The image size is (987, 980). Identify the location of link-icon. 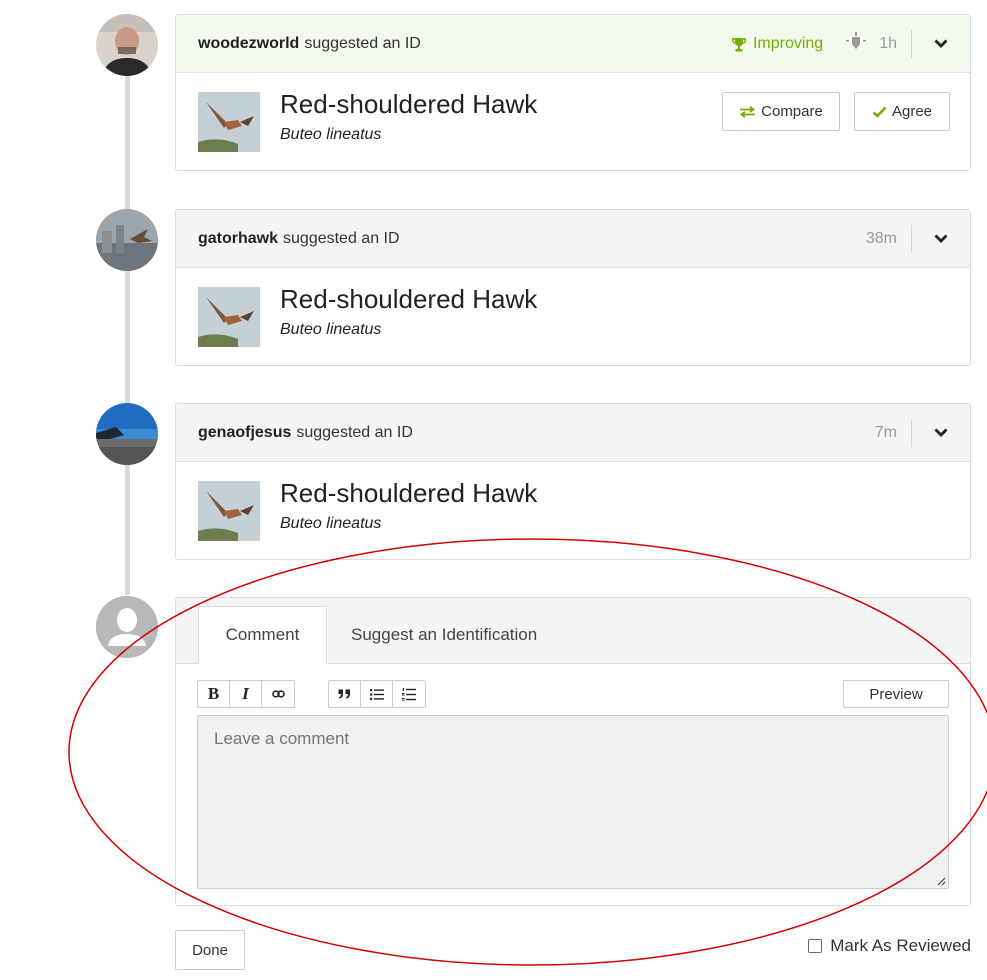
(278, 694).